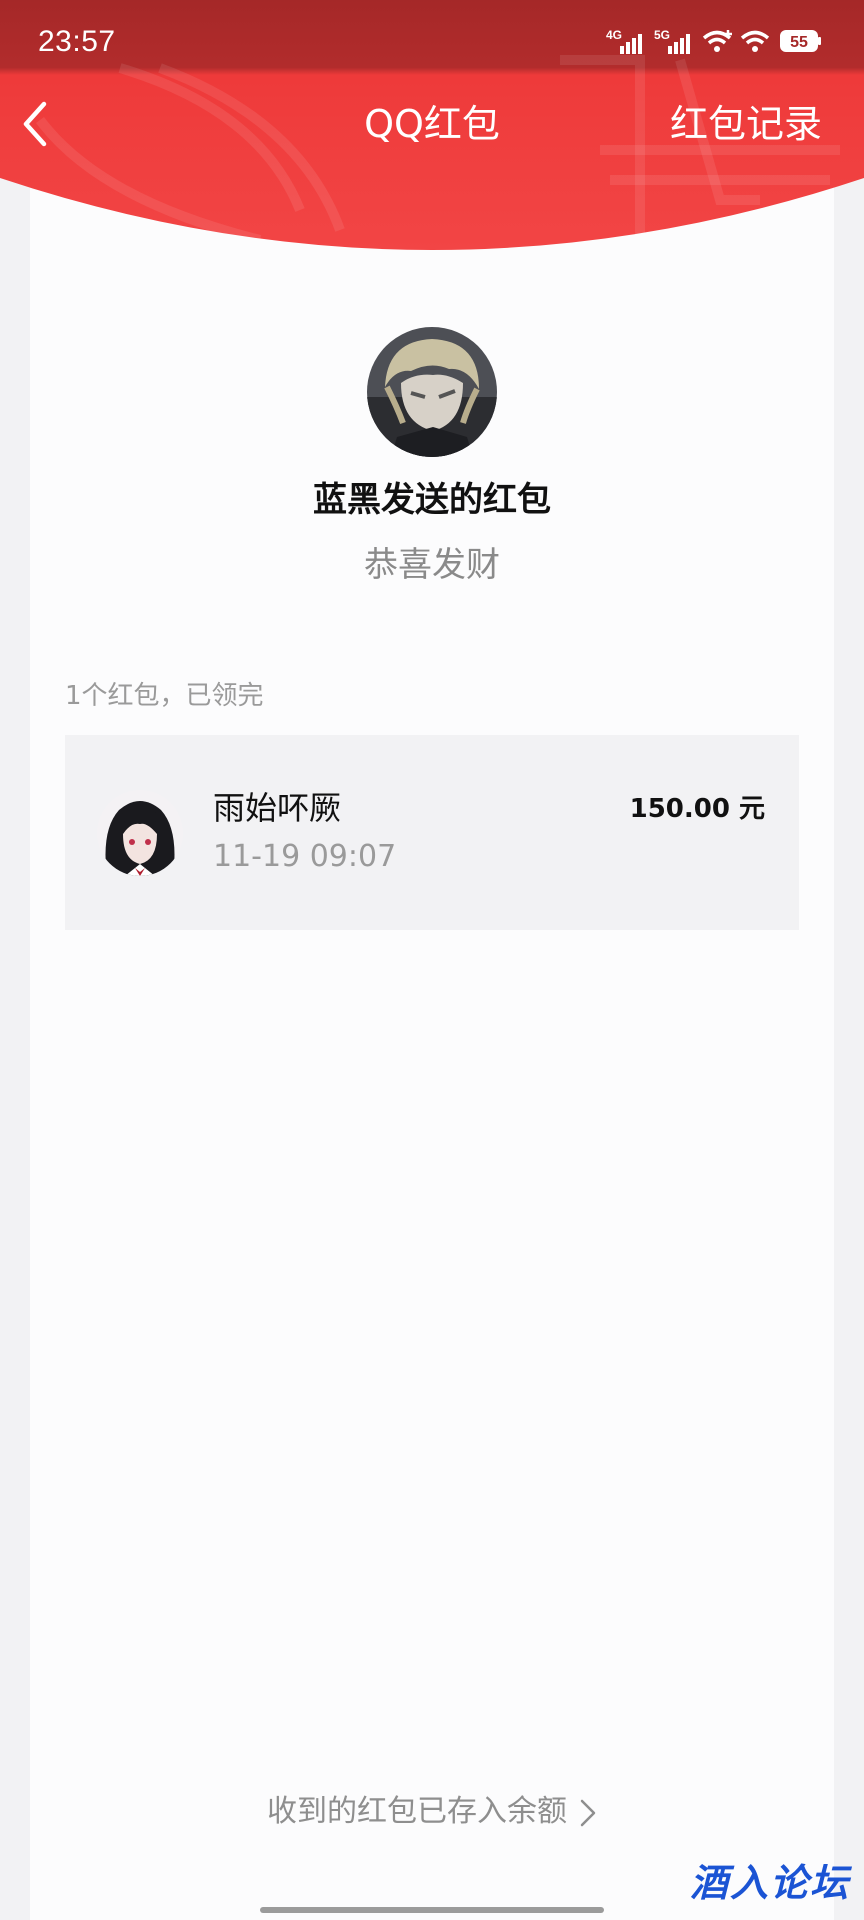 The height and width of the screenshot is (1920, 864). I want to click on avatar, so click(140, 833).